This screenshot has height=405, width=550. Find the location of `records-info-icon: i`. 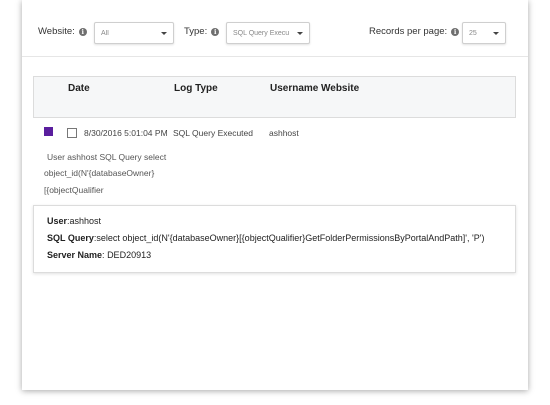

records-info-icon: i is located at coordinates (455, 31).